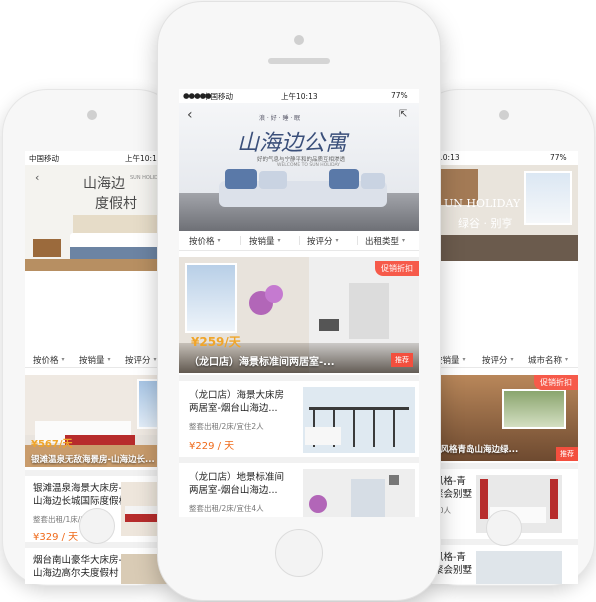  I want to click on earpiece, so click(299, 61).